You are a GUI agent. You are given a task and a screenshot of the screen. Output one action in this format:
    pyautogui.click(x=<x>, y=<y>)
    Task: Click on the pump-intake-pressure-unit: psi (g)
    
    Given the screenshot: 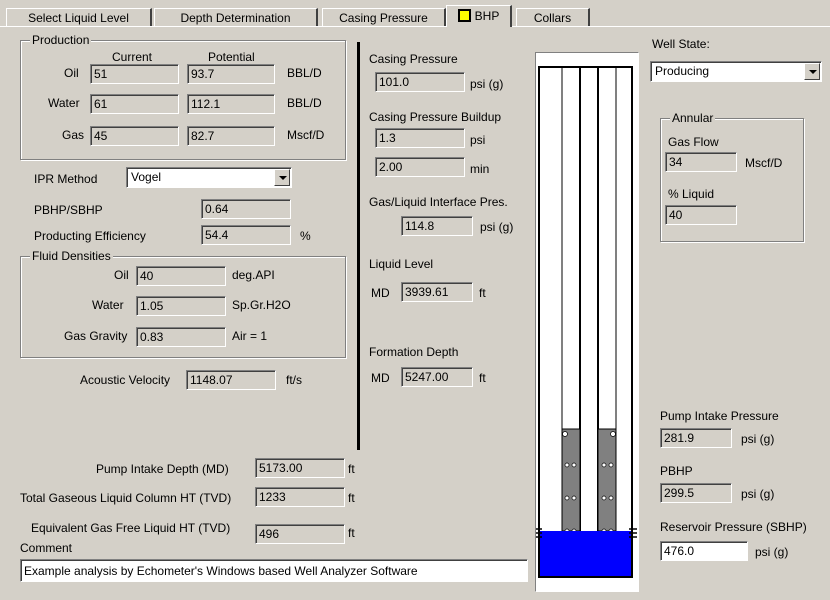 What is the action you would take?
    pyautogui.click(x=758, y=439)
    